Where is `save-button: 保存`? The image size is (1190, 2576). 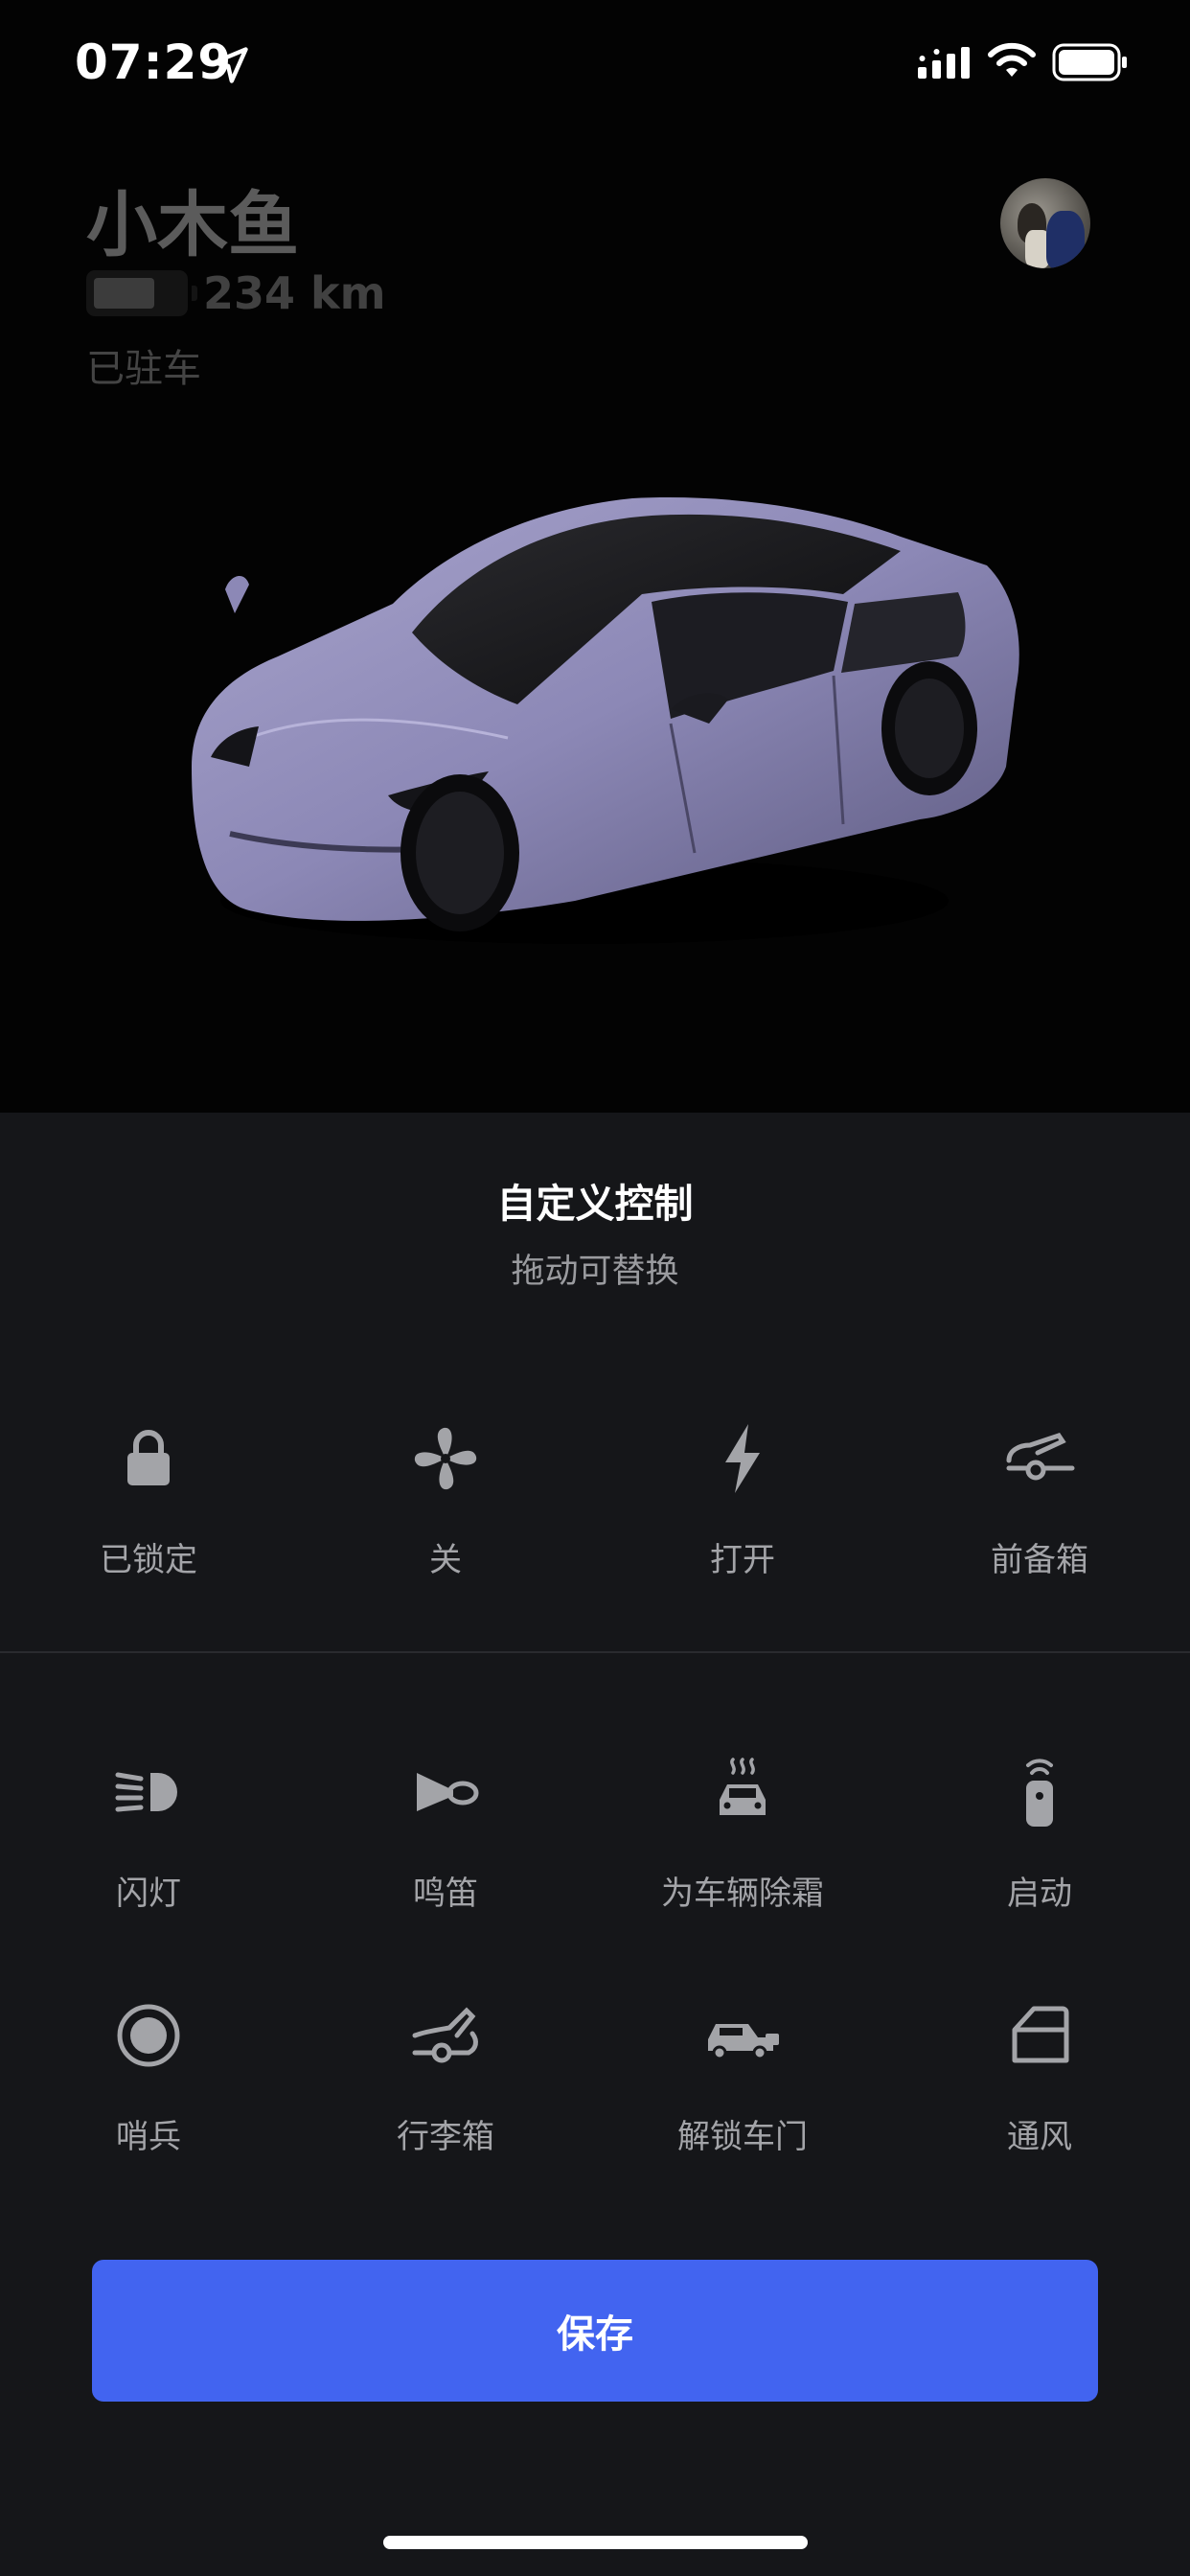 save-button: 保存 is located at coordinates (595, 2331).